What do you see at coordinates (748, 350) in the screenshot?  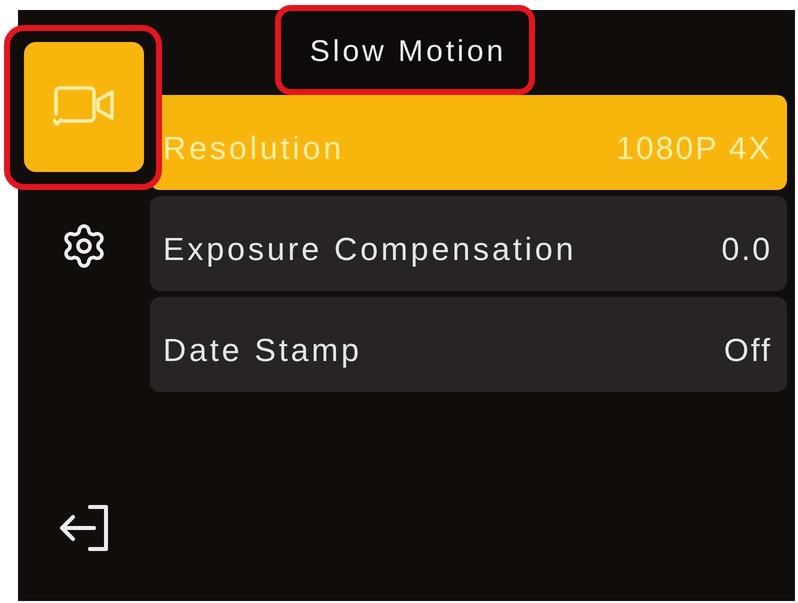 I see `setting-value: Off` at bounding box center [748, 350].